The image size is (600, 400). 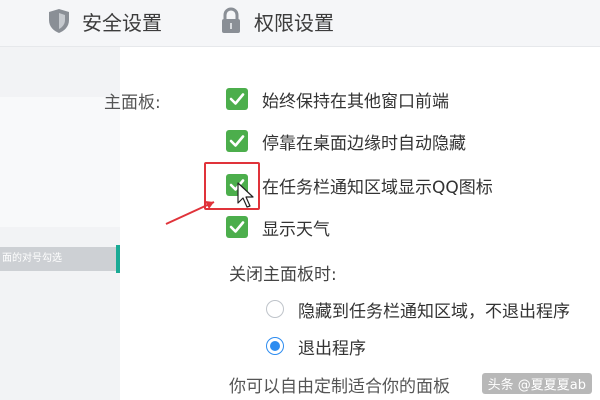 I want to click on tab-permission-settings: 权限设置, so click(x=276, y=21).